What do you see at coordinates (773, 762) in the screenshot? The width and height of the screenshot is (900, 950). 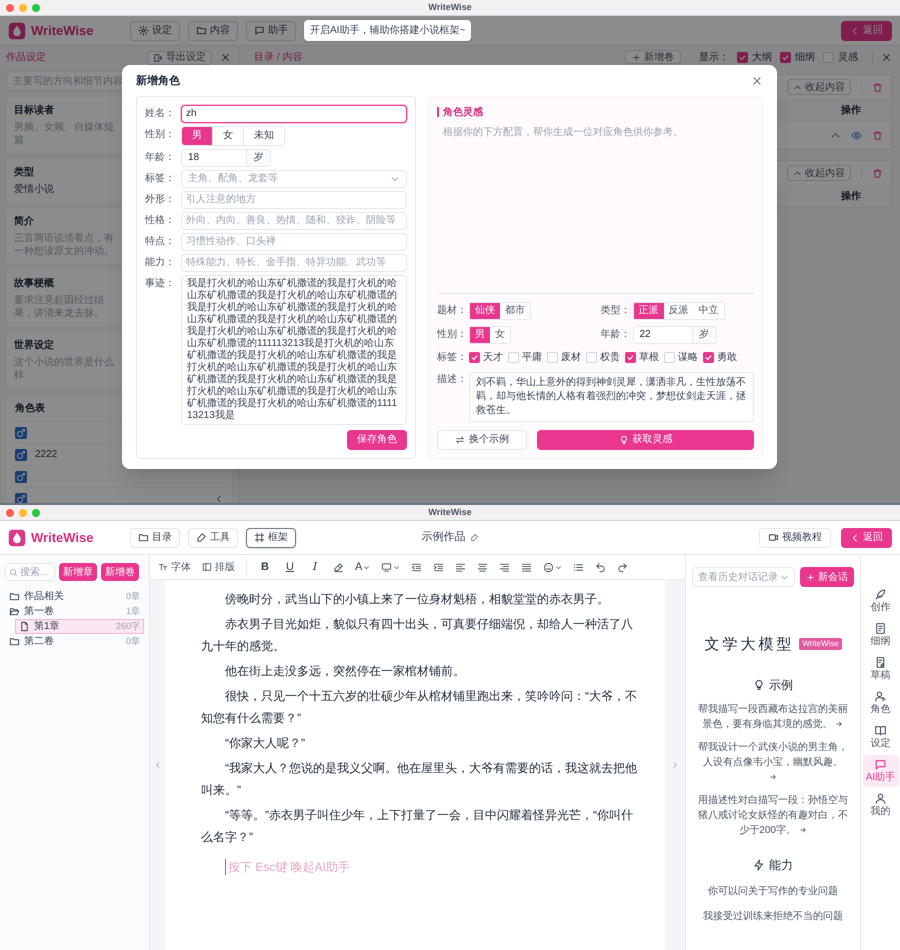 I see `example-prompt: 帮我设计一个武侠小说的男主角，人设有点像韦小宝，幽默风趣。` at bounding box center [773, 762].